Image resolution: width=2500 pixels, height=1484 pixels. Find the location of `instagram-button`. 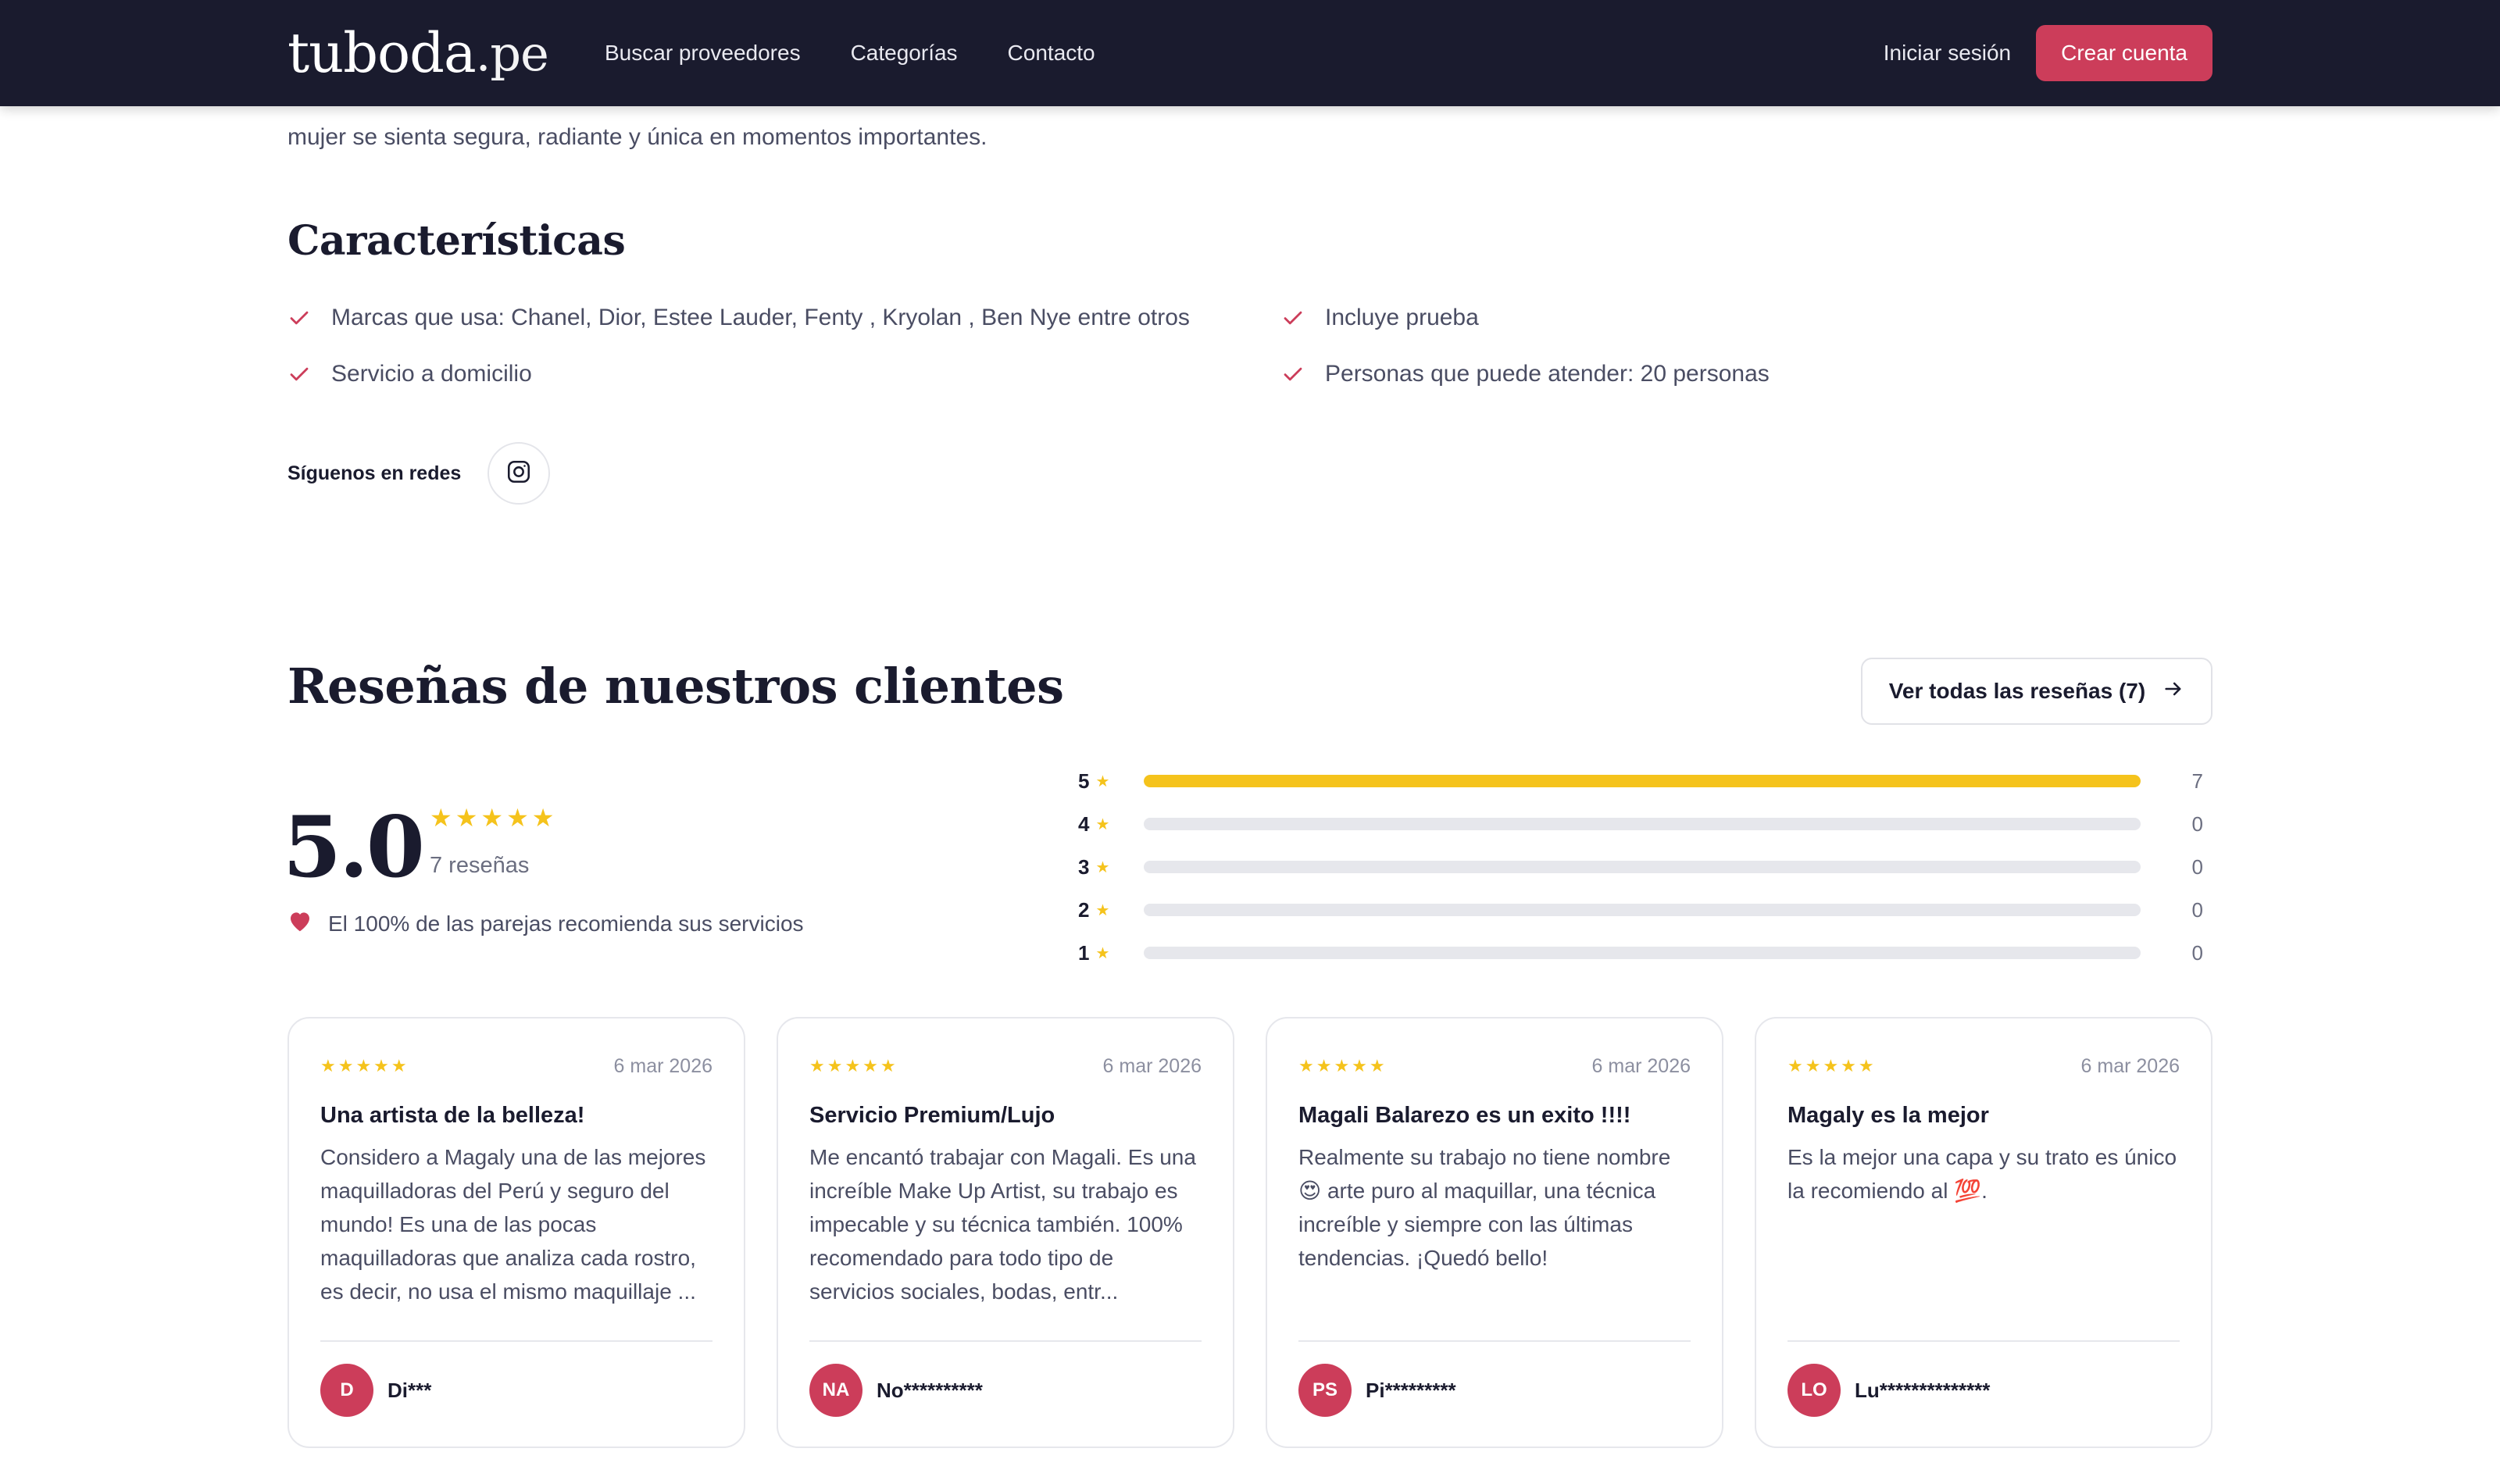

instagram-button is located at coordinates (519, 473).